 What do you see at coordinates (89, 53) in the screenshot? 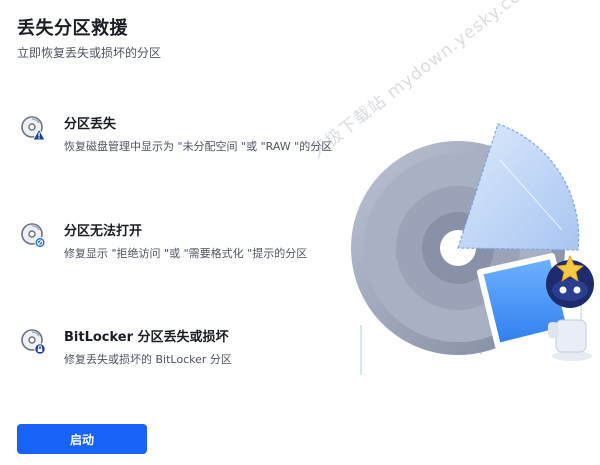
I see `page-subtitle: 立即恢复丢失或损坏的分区` at bounding box center [89, 53].